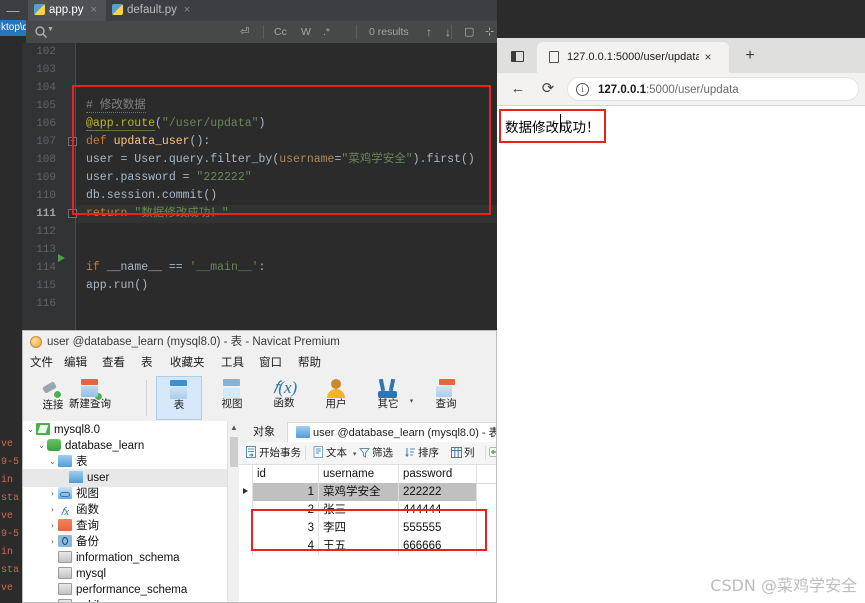 This screenshot has width=865, height=603. I want to click on code-string: "222222", so click(224, 177).